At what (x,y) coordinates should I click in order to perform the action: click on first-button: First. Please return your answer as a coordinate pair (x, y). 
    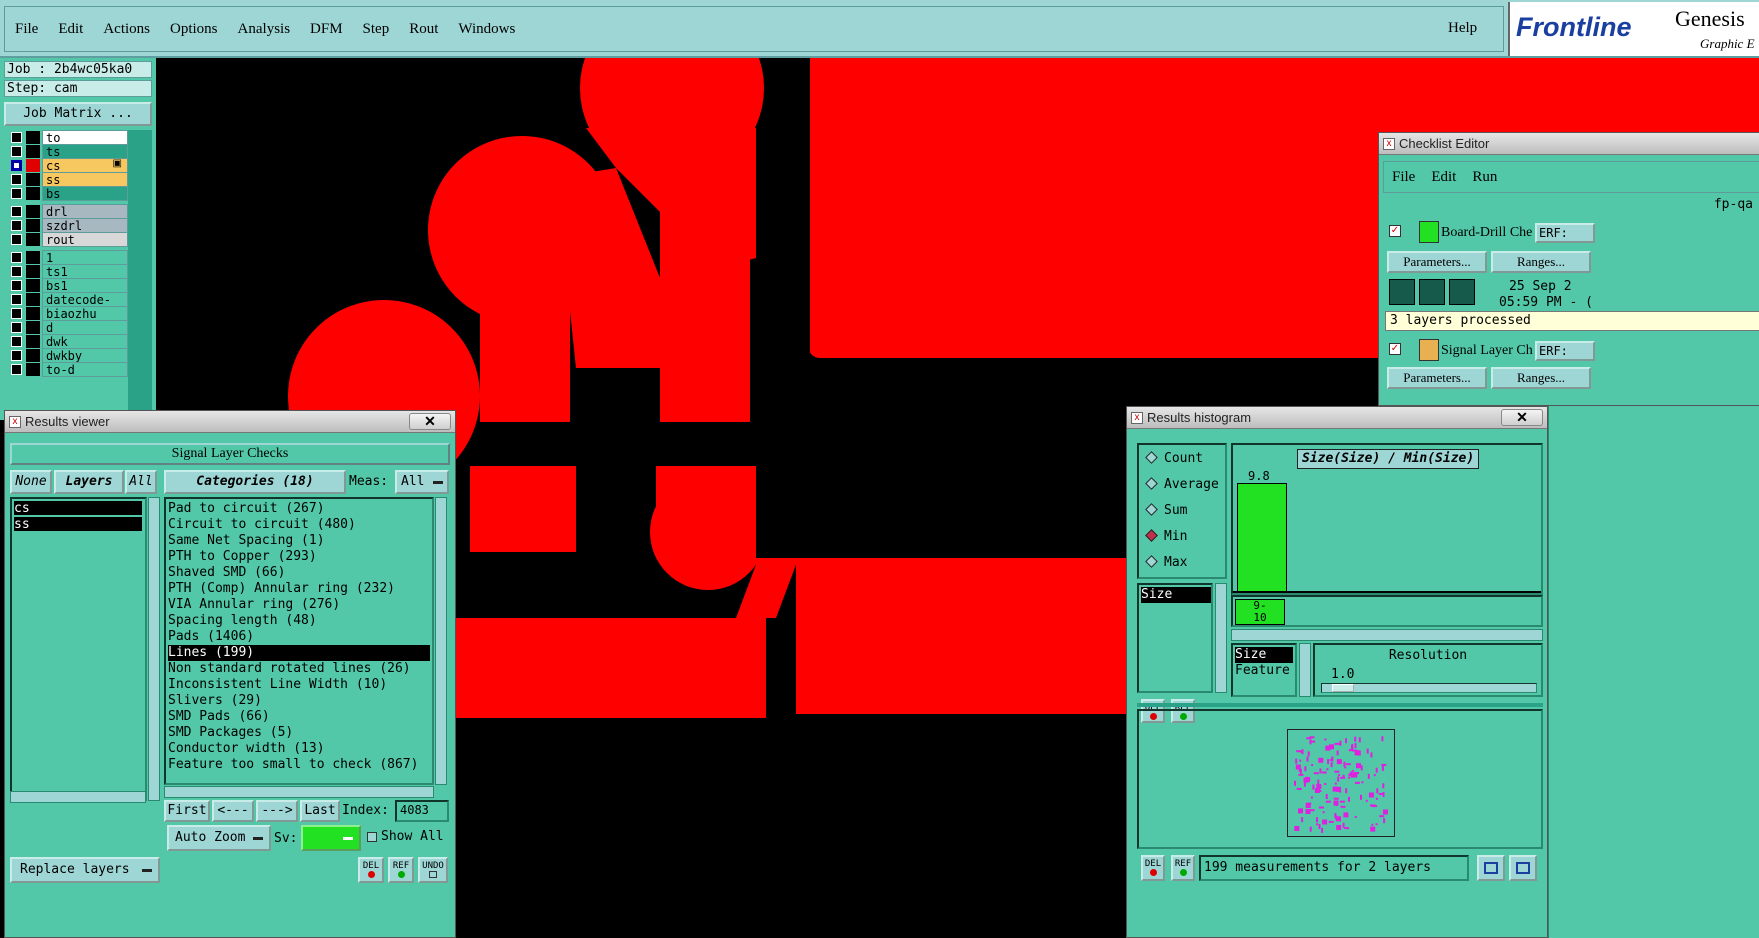
    Looking at the image, I should click on (187, 811).